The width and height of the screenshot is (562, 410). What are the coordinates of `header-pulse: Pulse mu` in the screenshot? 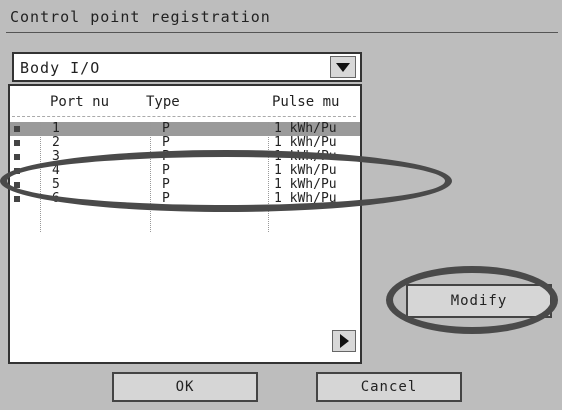 It's located at (306, 102).